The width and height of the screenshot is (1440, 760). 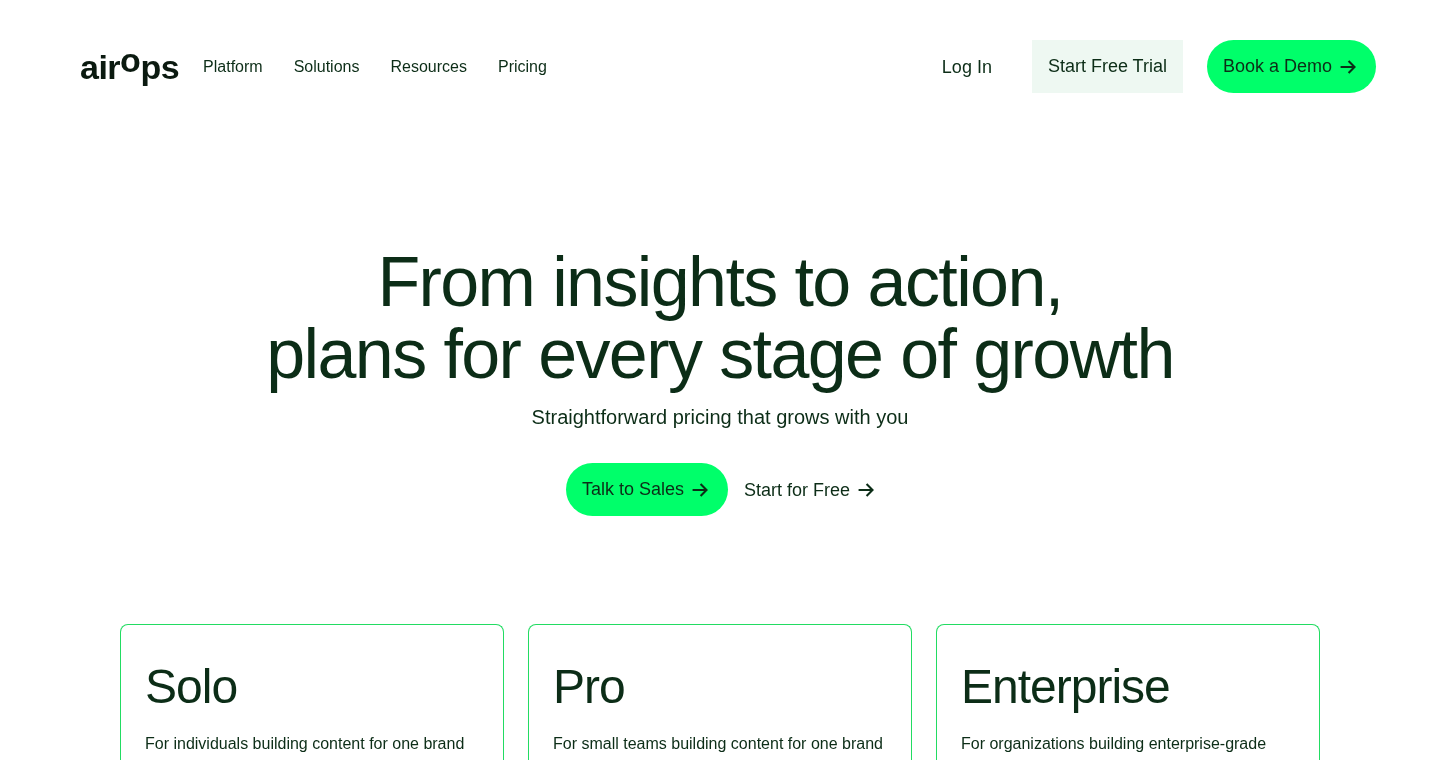 I want to click on header-button: Book a Demo, so click(x=1291, y=66).